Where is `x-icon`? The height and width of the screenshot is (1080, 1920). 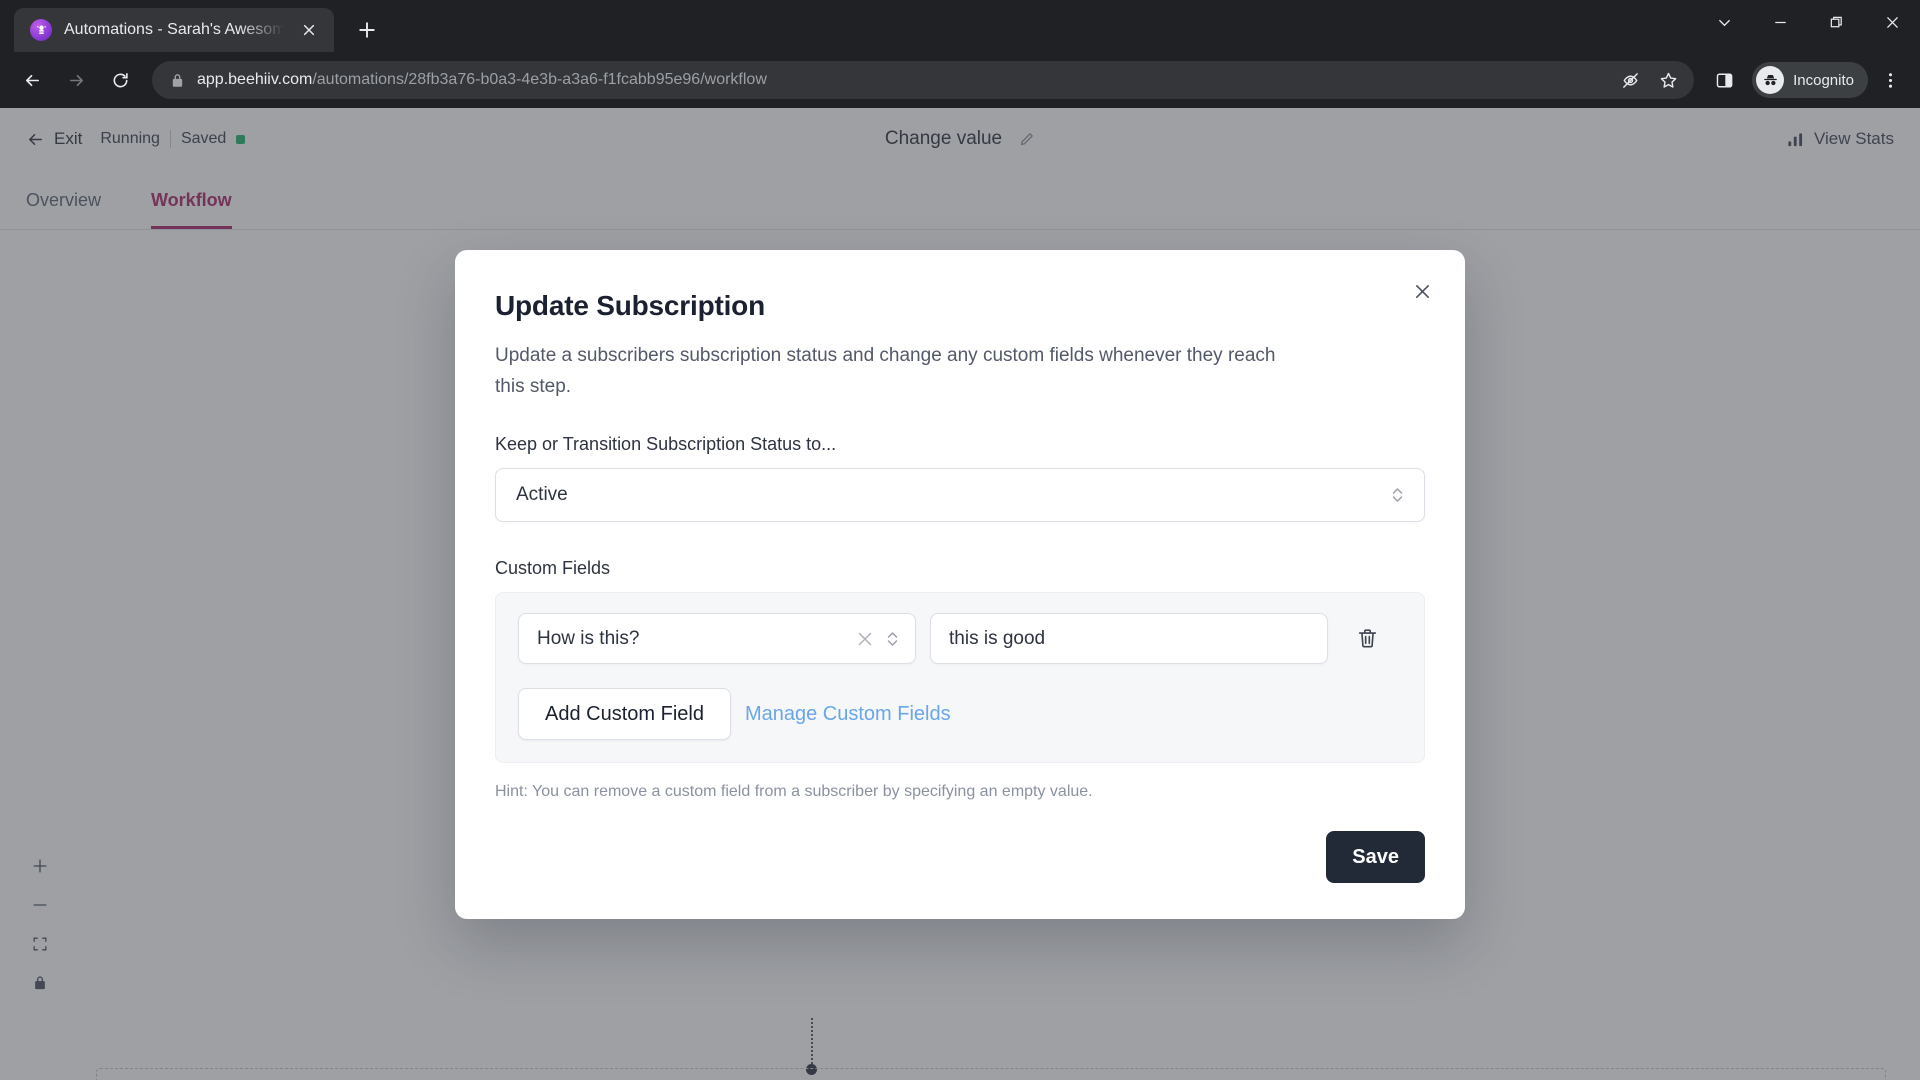
x-icon is located at coordinates (865, 639).